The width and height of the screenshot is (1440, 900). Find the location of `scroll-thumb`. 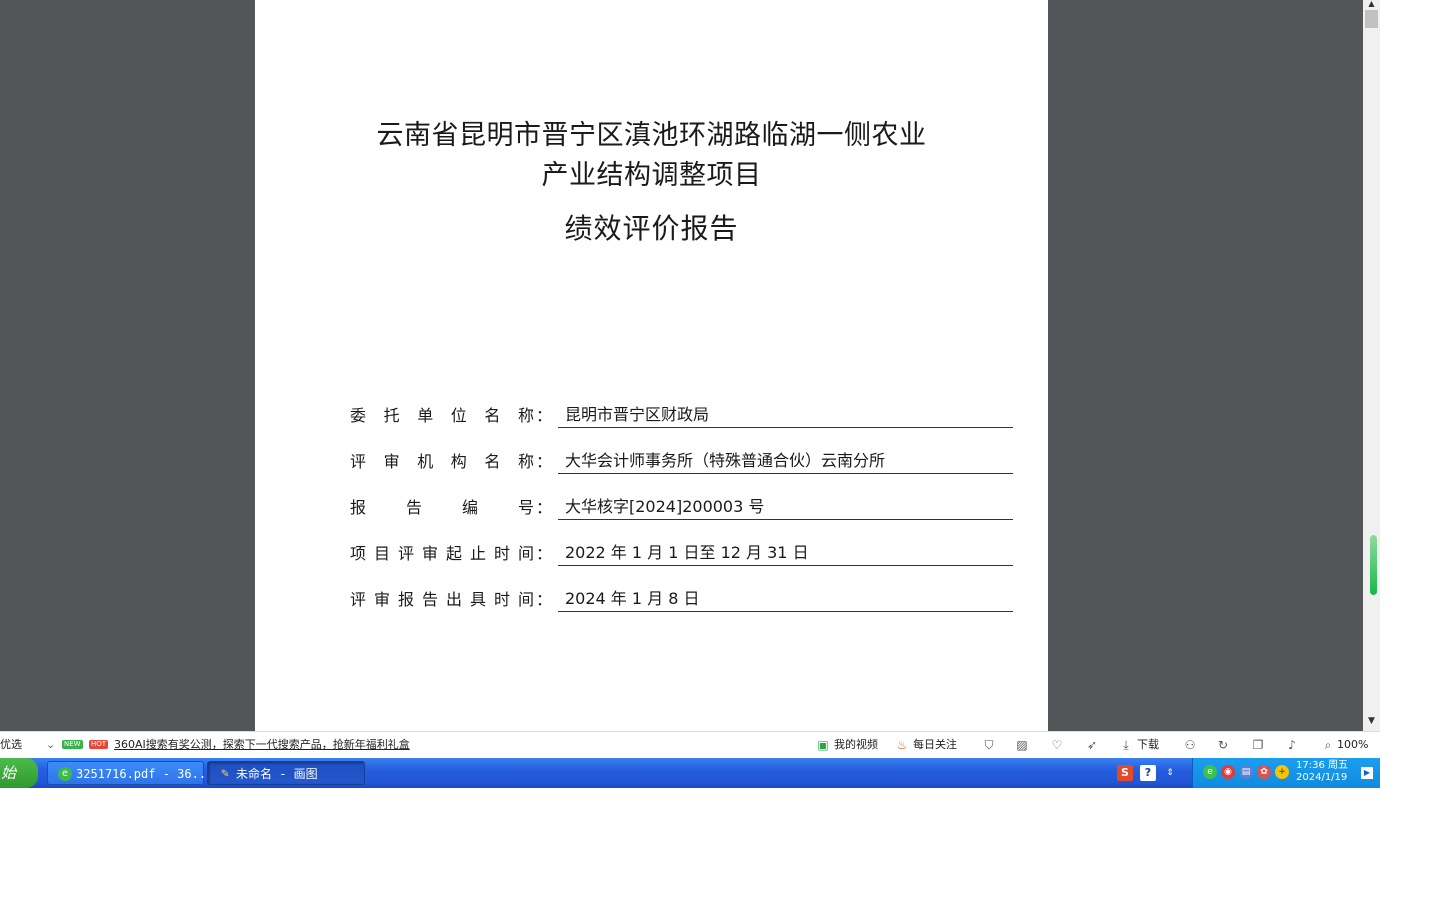

scroll-thumb is located at coordinates (1371, 19).